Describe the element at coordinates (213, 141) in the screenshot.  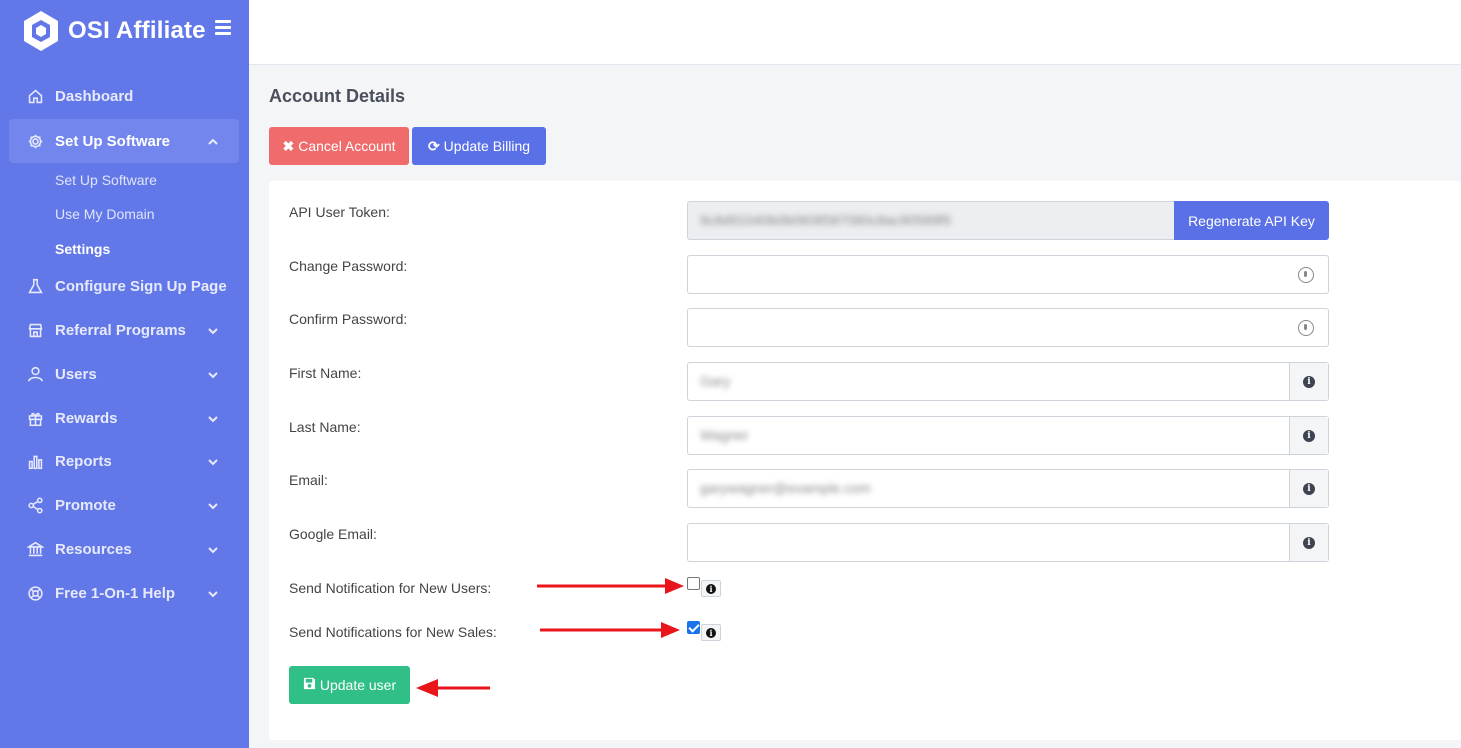
I see `chevron-up-icon` at that location.